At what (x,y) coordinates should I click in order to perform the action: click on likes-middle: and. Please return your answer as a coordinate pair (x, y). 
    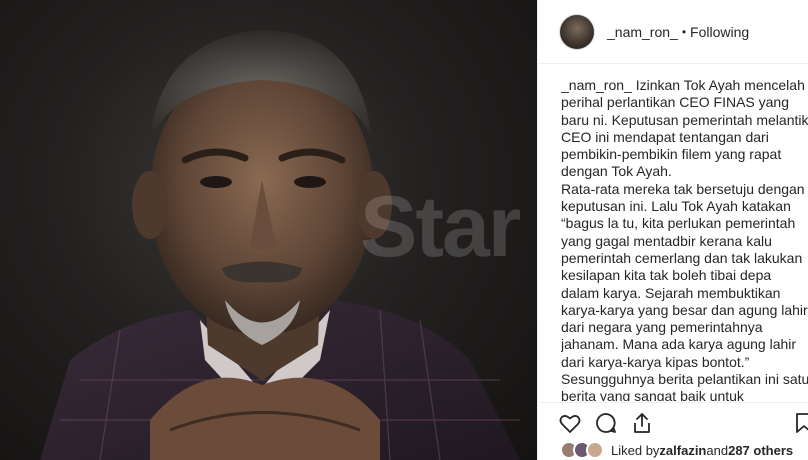
    Looking at the image, I should click on (717, 450).